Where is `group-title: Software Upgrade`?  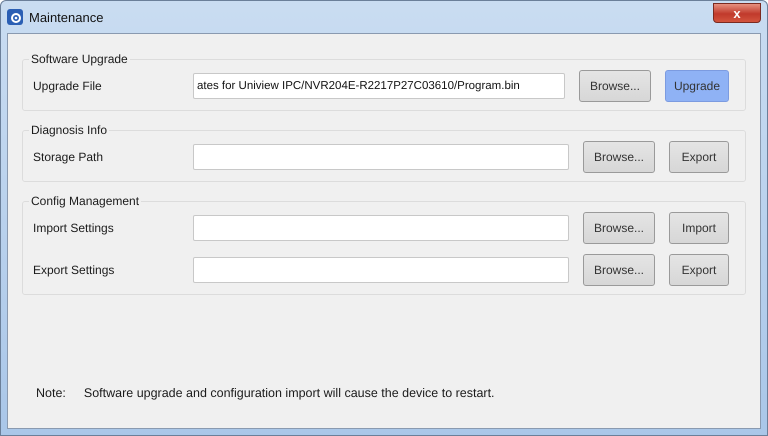 group-title: Software Upgrade is located at coordinates (79, 59).